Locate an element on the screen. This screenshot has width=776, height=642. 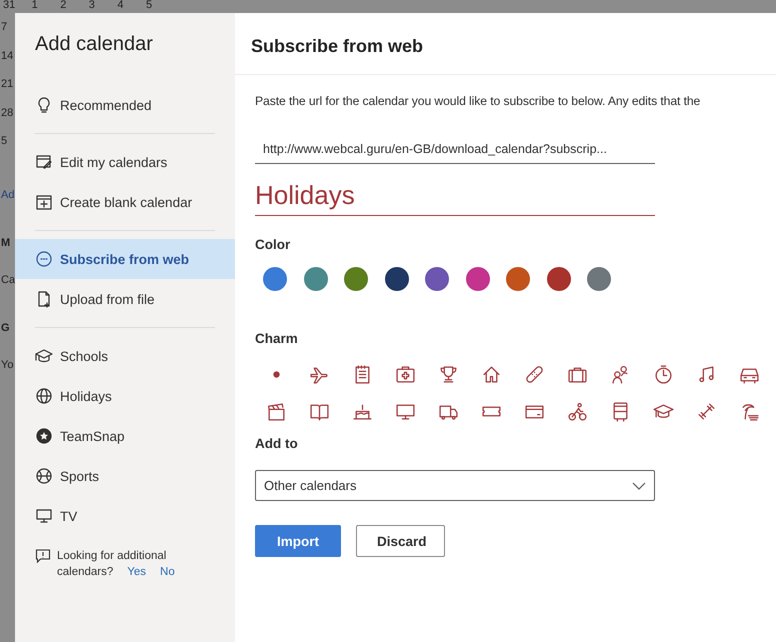
sidebar-item: Create blank calendar is located at coordinates (125, 202).